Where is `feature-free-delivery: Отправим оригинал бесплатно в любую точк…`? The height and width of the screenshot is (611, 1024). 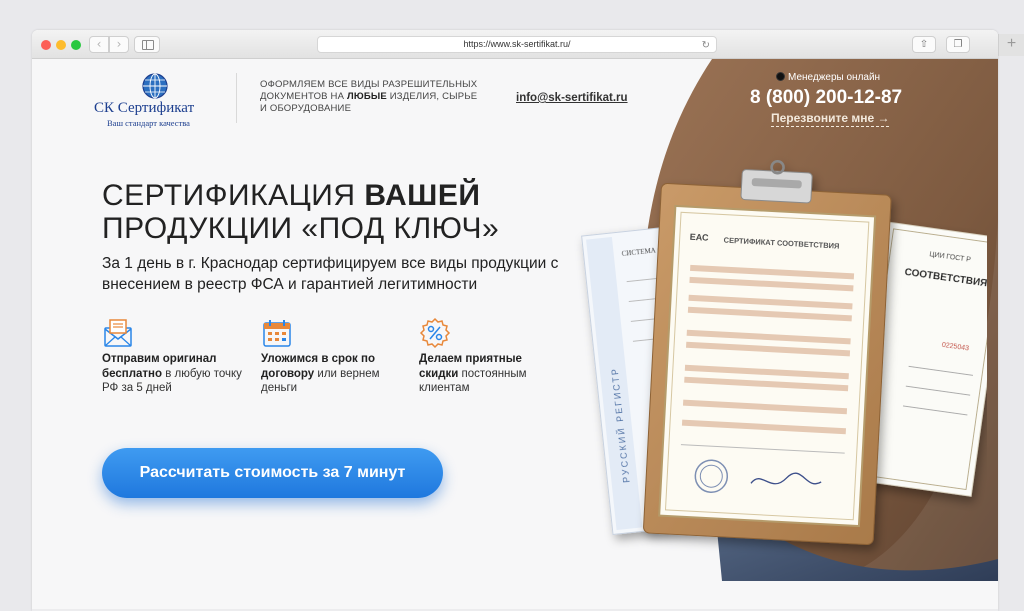
feature-free-delivery: Отправим оригинал бесплатно в любую точк… is located at coordinates (172, 355).